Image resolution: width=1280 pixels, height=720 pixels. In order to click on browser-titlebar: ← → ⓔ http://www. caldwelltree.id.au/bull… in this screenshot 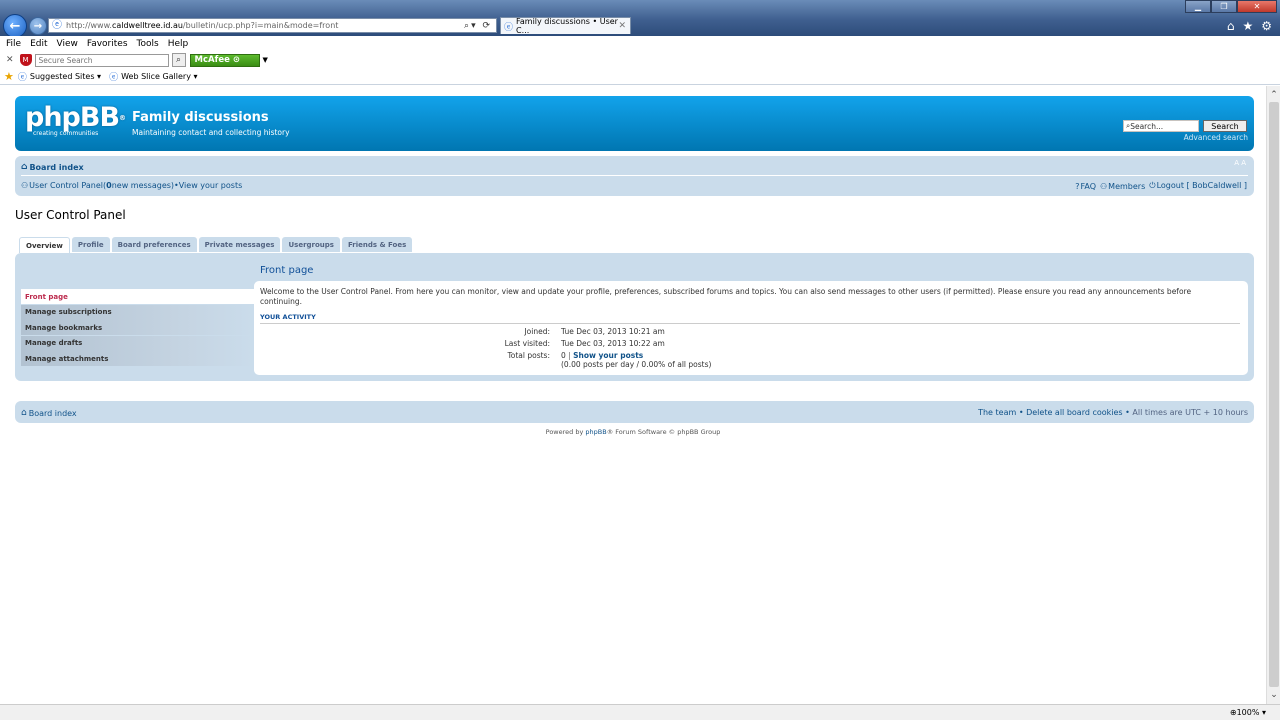, I will do `click(640, 19)`.